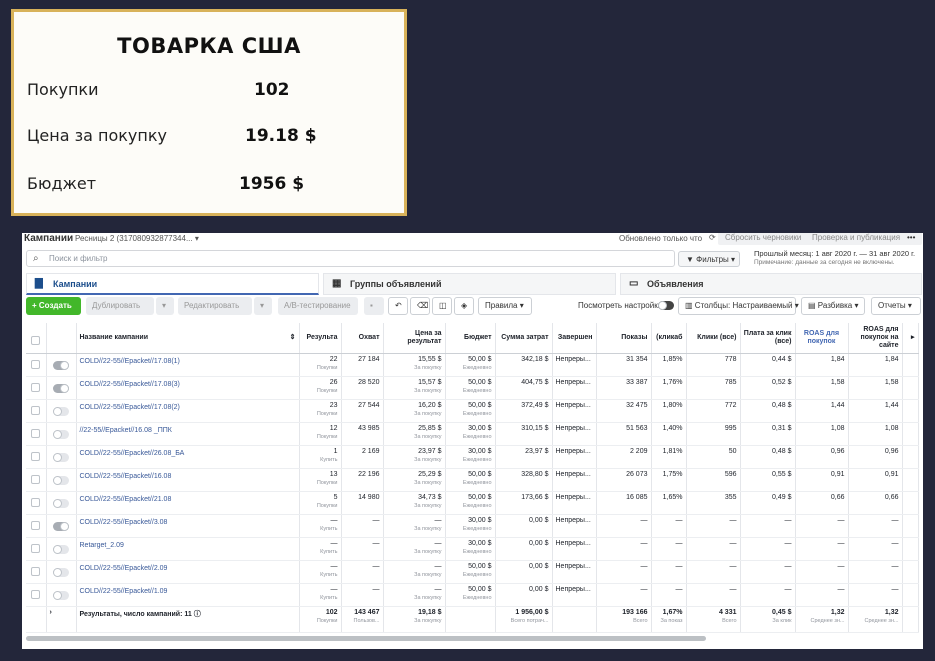 The height and width of the screenshot is (661, 935). What do you see at coordinates (188, 411) in the screenshot?
I see `campaign-name: COLD//22-55//Epacket//17.08(2)` at bounding box center [188, 411].